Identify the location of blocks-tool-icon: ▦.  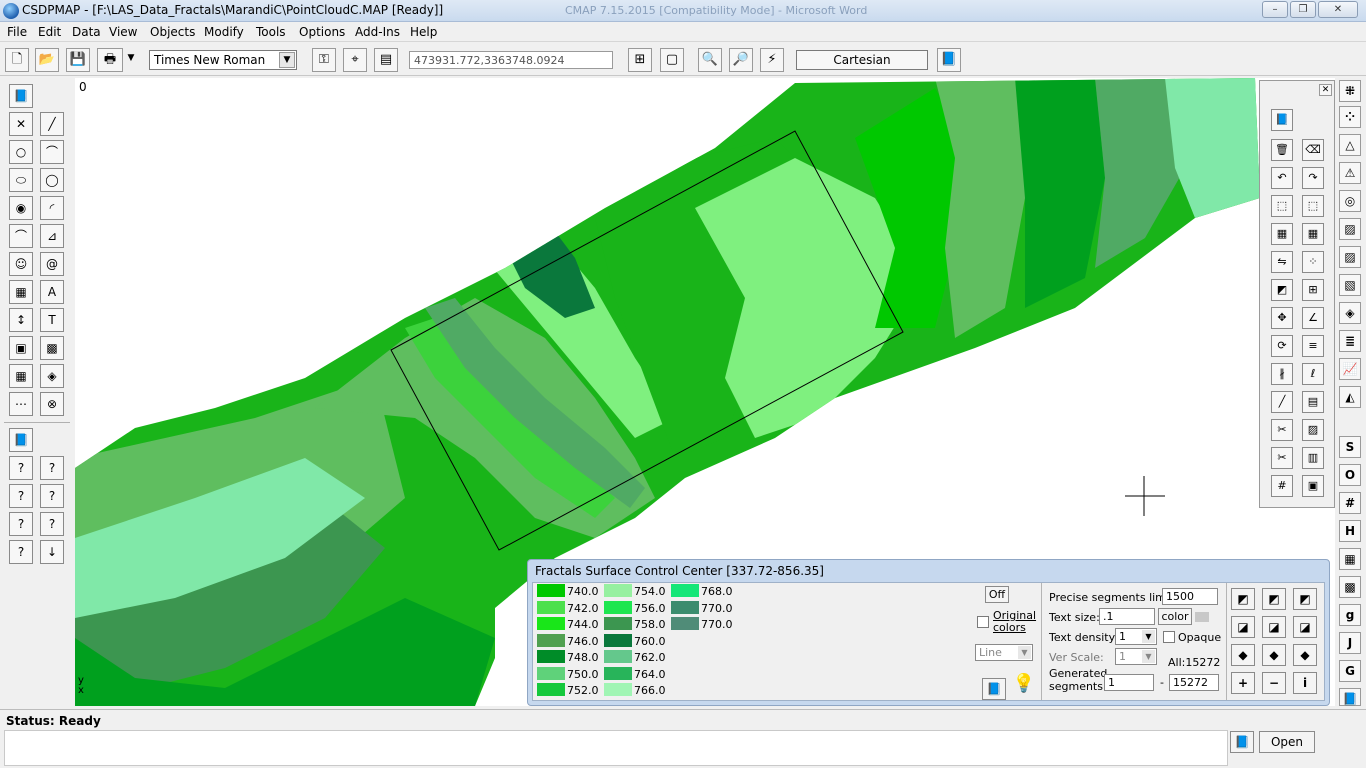
(21, 376).